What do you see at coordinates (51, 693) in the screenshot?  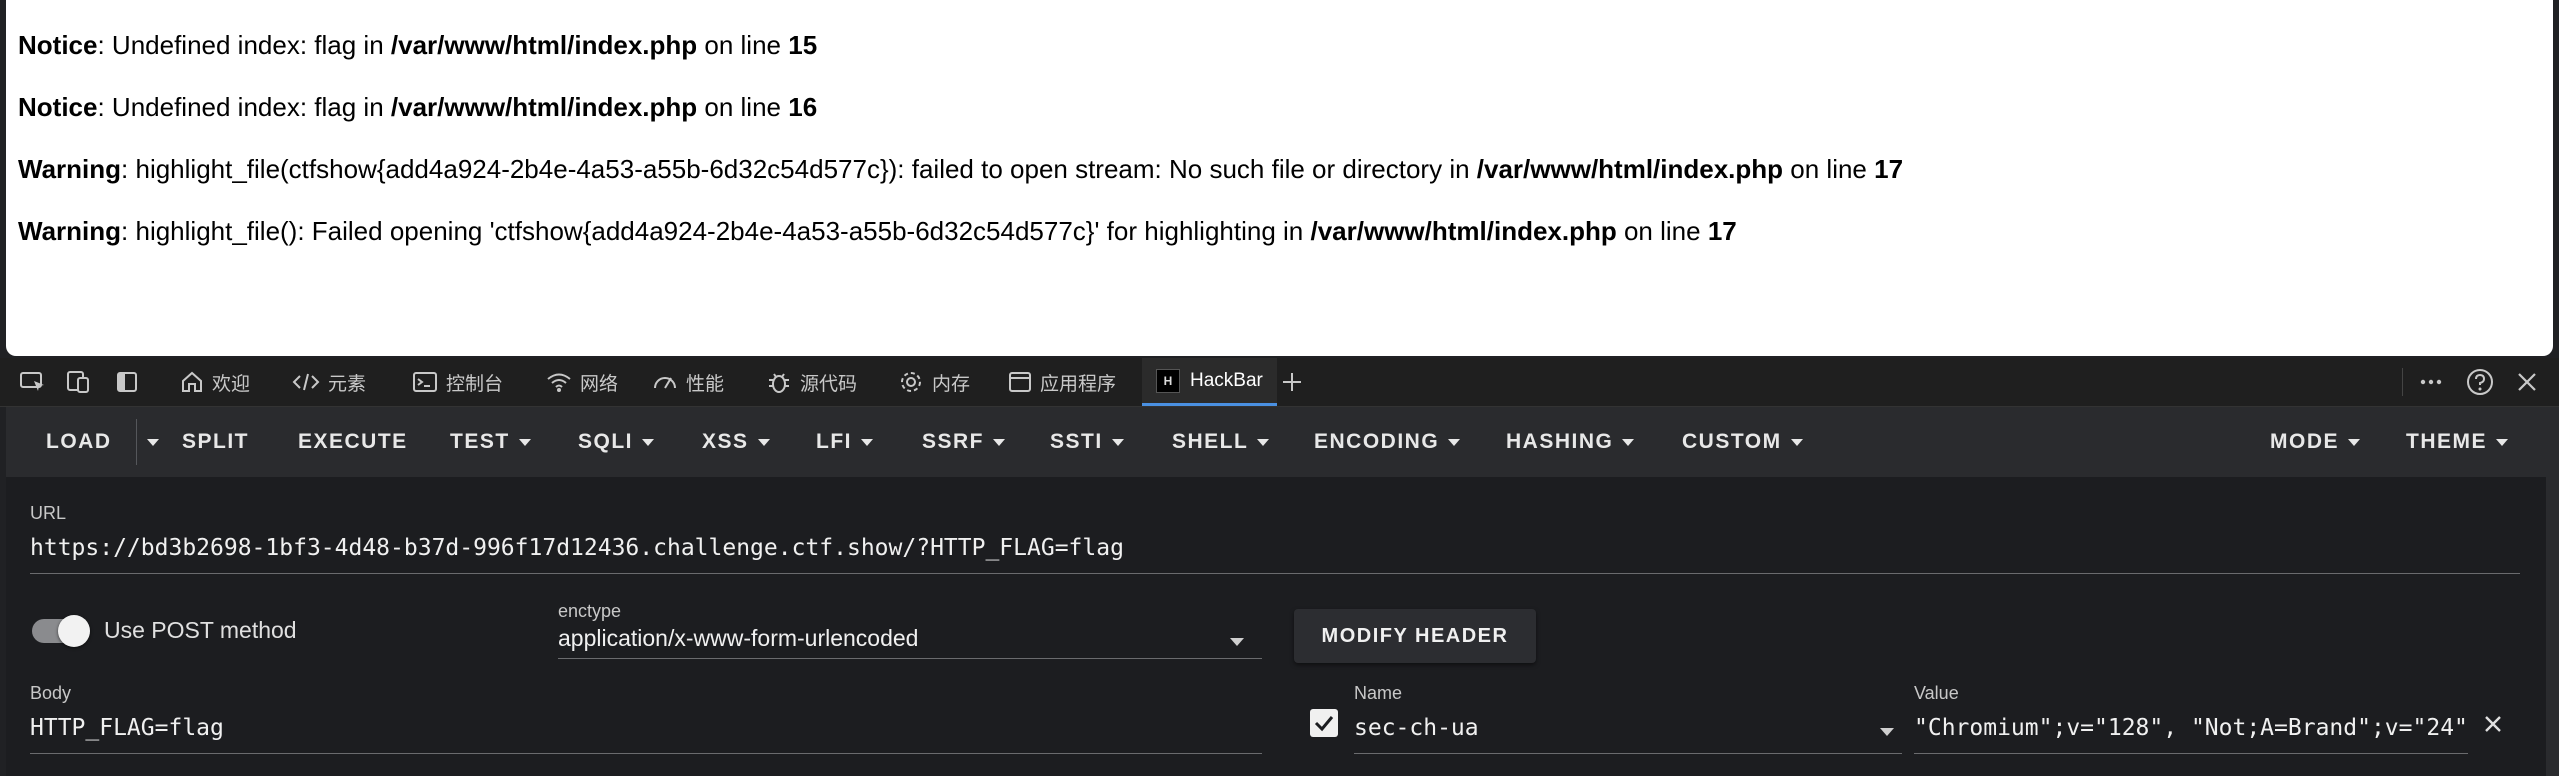 I see `body-label: Body` at bounding box center [51, 693].